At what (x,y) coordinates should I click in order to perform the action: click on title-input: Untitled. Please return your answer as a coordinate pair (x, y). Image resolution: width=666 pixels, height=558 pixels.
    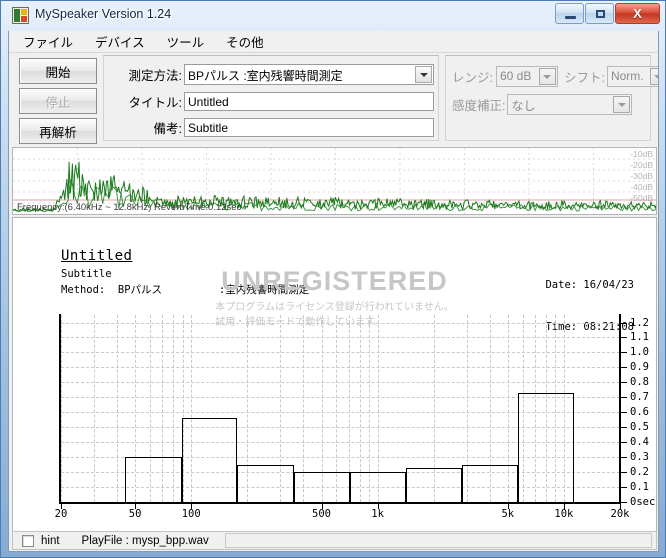
    Looking at the image, I should click on (309, 101).